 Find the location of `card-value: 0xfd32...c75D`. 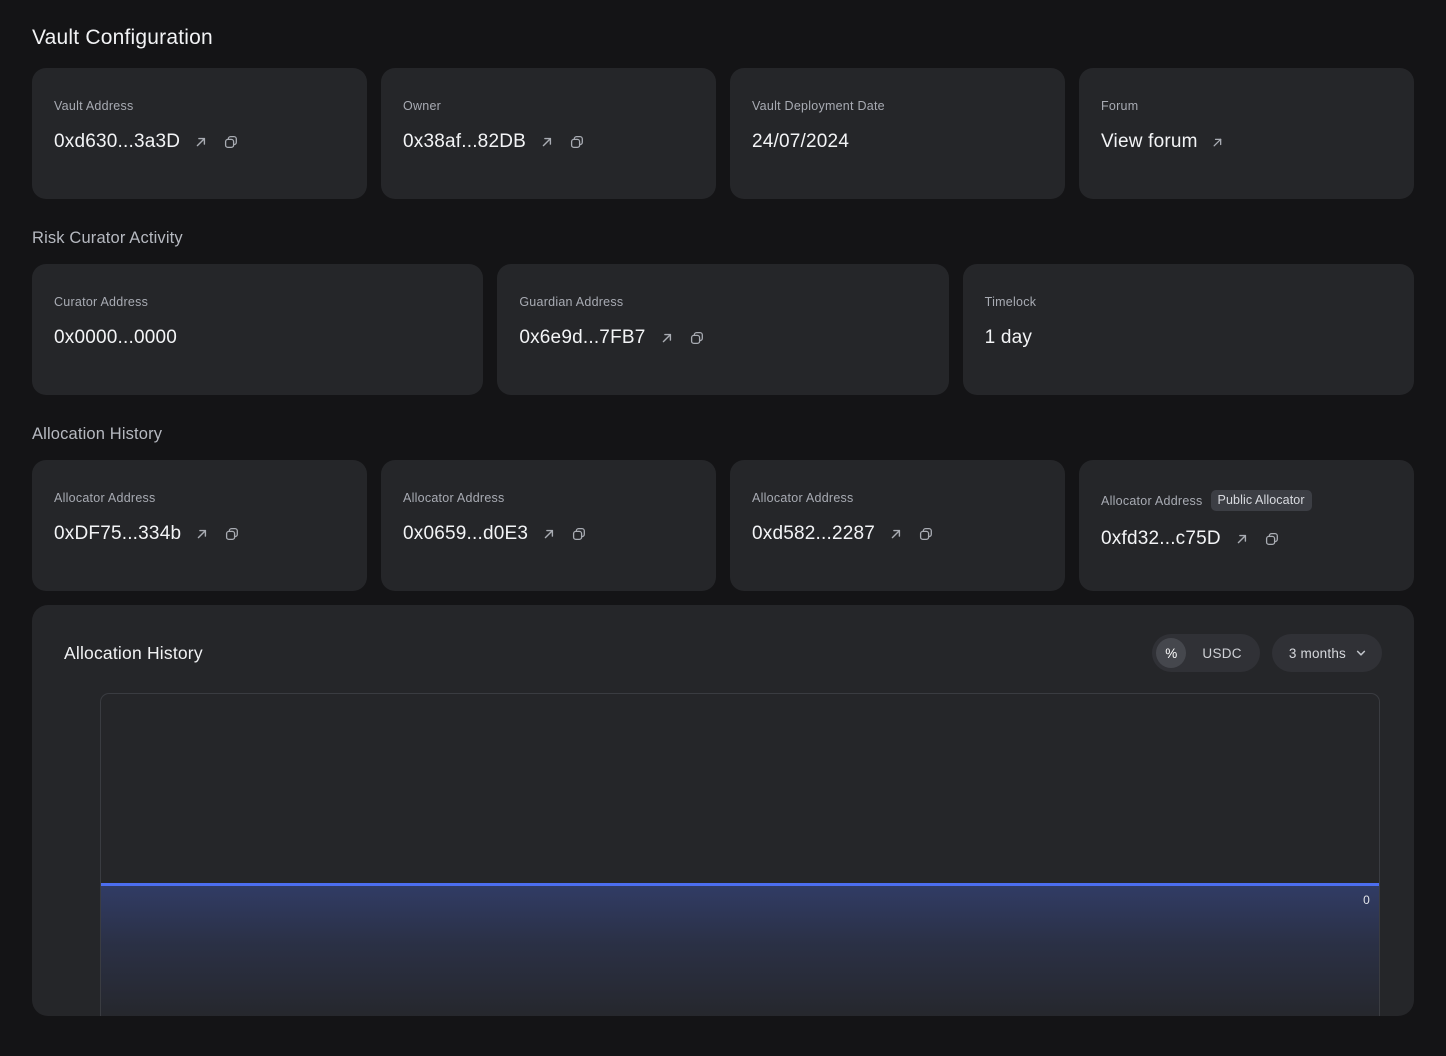

card-value: 0xfd32...c75D is located at coordinates (1161, 538).